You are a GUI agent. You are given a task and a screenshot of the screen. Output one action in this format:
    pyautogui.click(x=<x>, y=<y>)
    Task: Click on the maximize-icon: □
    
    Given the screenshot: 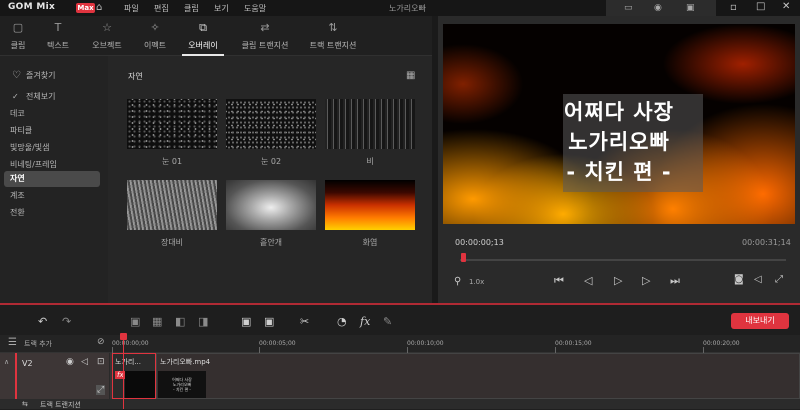 What is the action you would take?
    pyautogui.click(x=760, y=6)
    